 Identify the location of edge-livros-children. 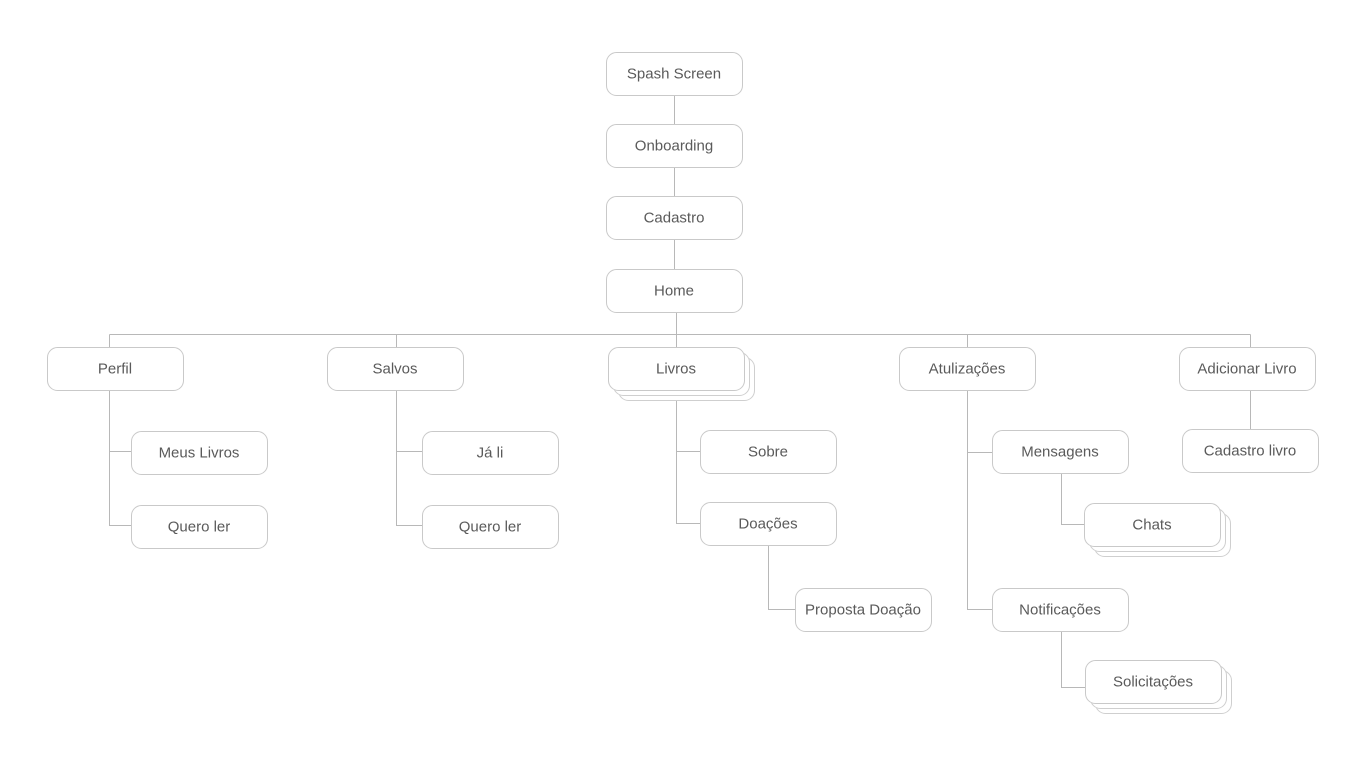
(688, 462).